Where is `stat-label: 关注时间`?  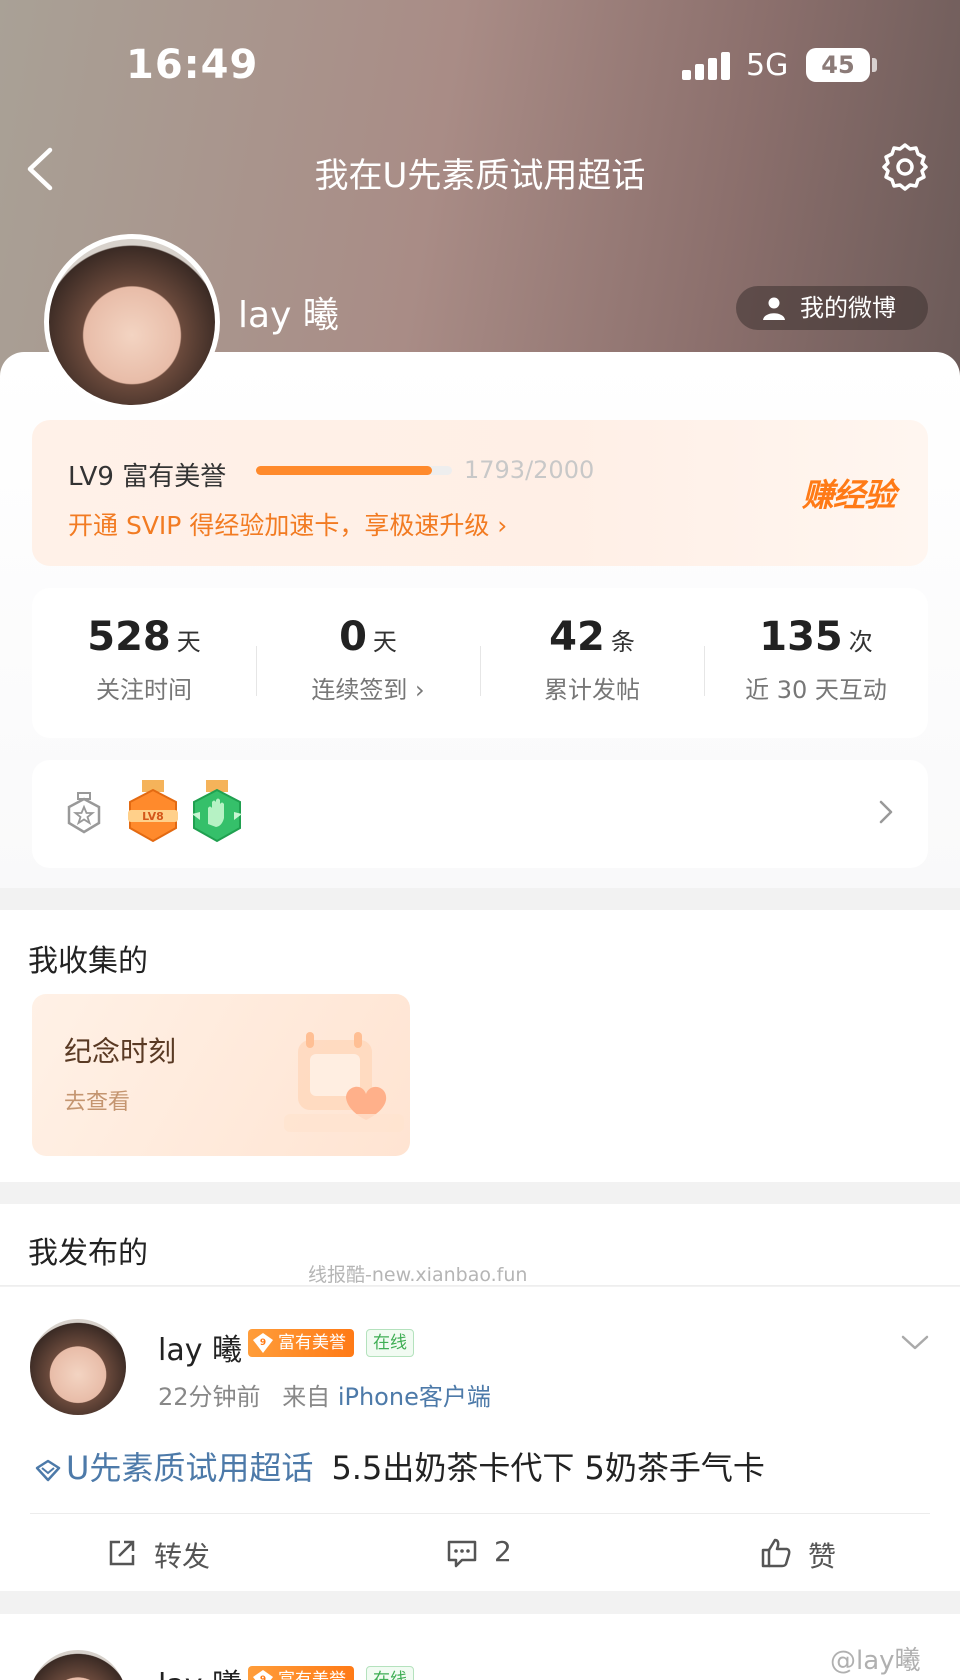
stat-label: 关注时间 is located at coordinates (144, 690).